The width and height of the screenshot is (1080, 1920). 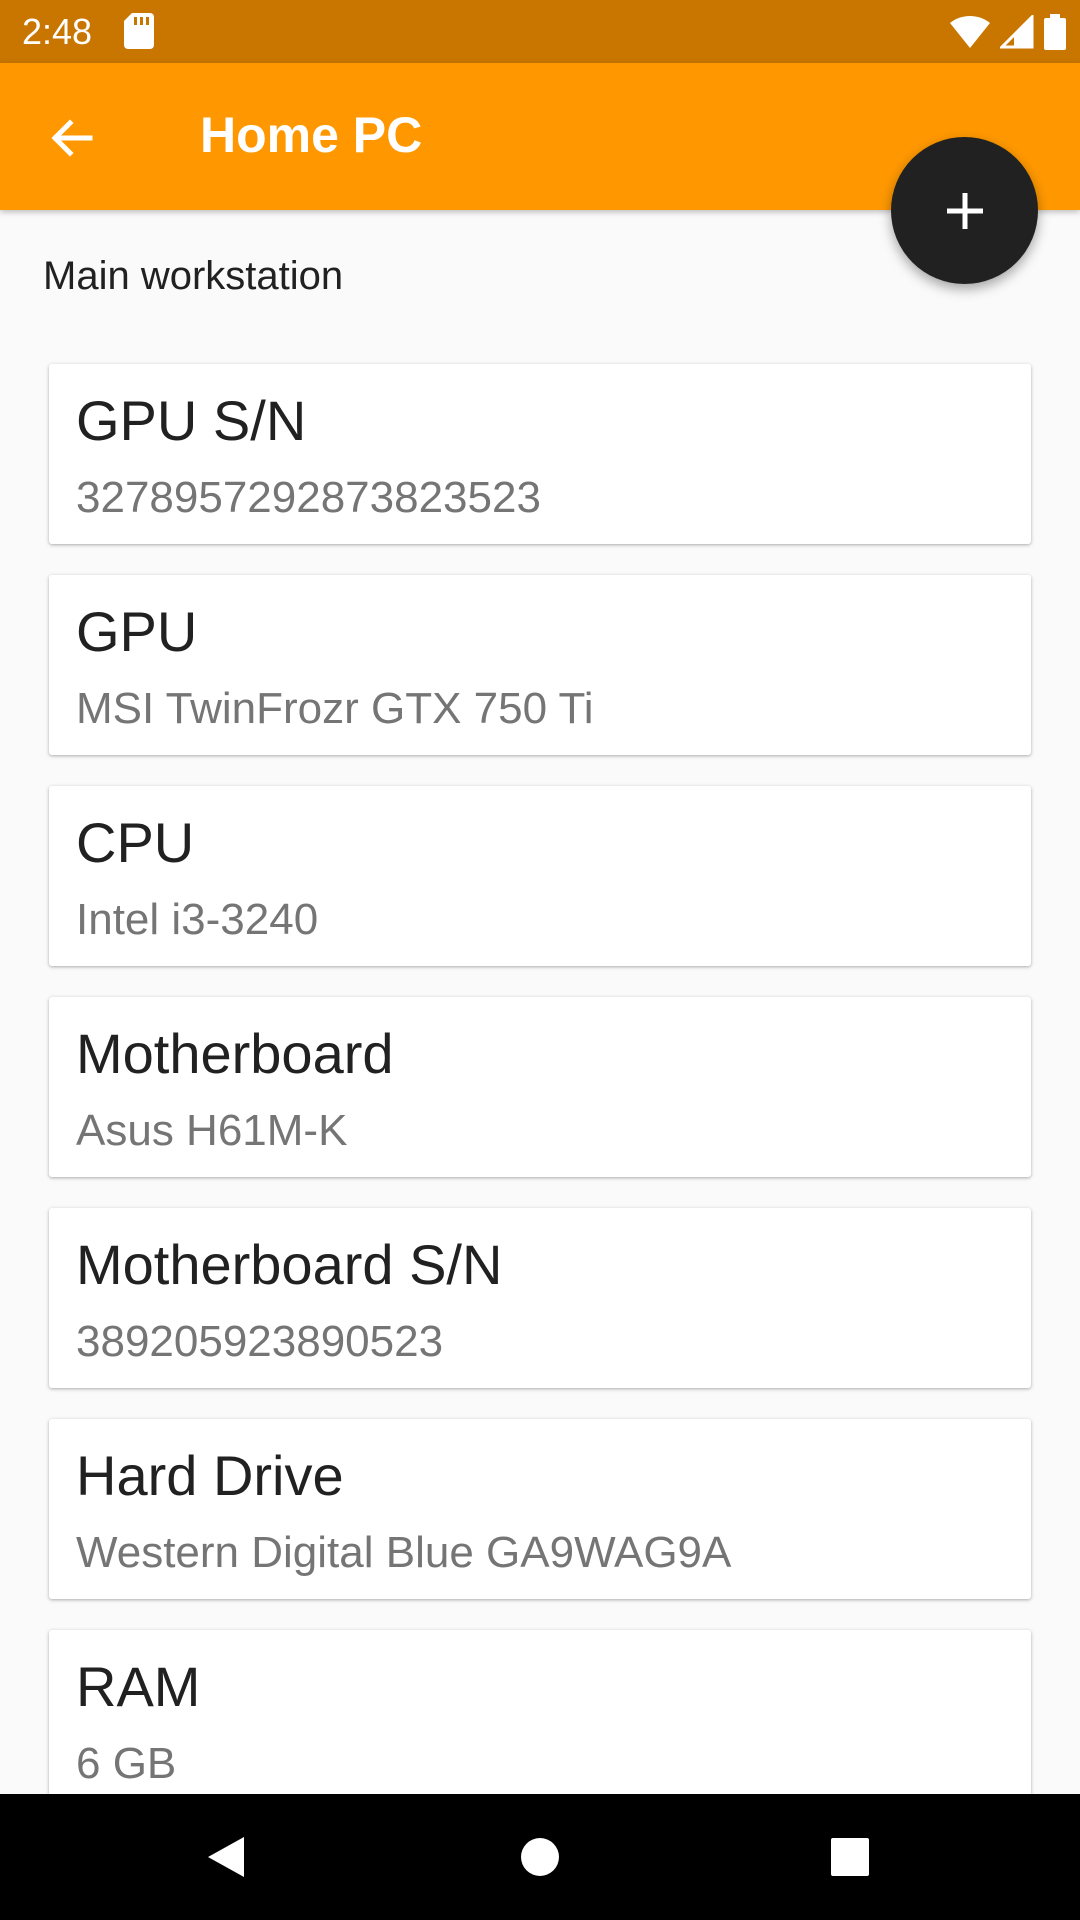 What do you see at coordinates (260, 1341) in the screenshot?
I see `item-value: 389205923890523` at bounding box center [260, 1341].